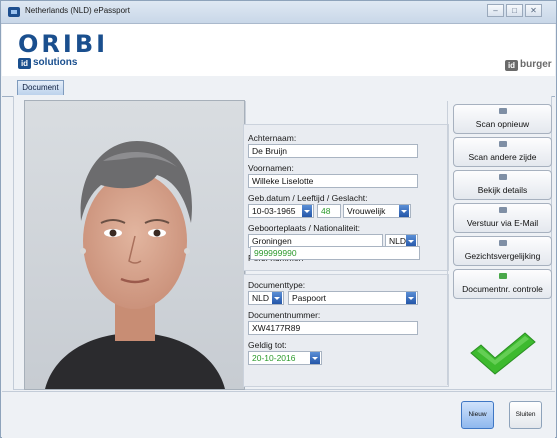 The height and width of the screenshot is (438, 557). What do you see at coordinates (261, 298) in the screenshot?
I see `doctype-country-value: NLD` at bounding box center [261, 298].